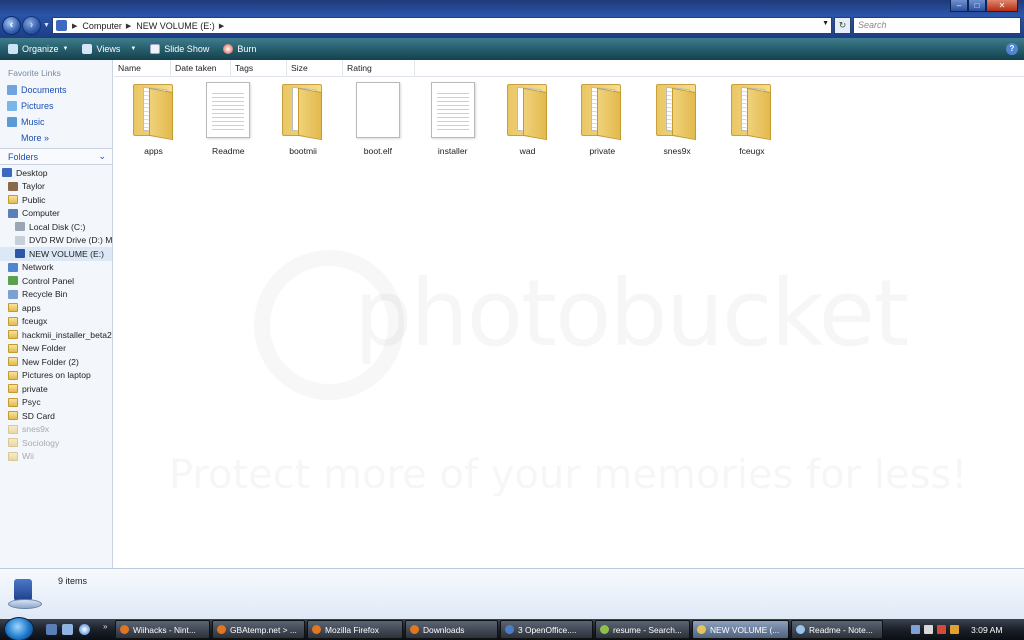 The width and height of the screenshot is (1024, 640). What do you see at coordinates (12, 122) in the screenshot?
I see `music-icon` at bounding box center [12, 122].